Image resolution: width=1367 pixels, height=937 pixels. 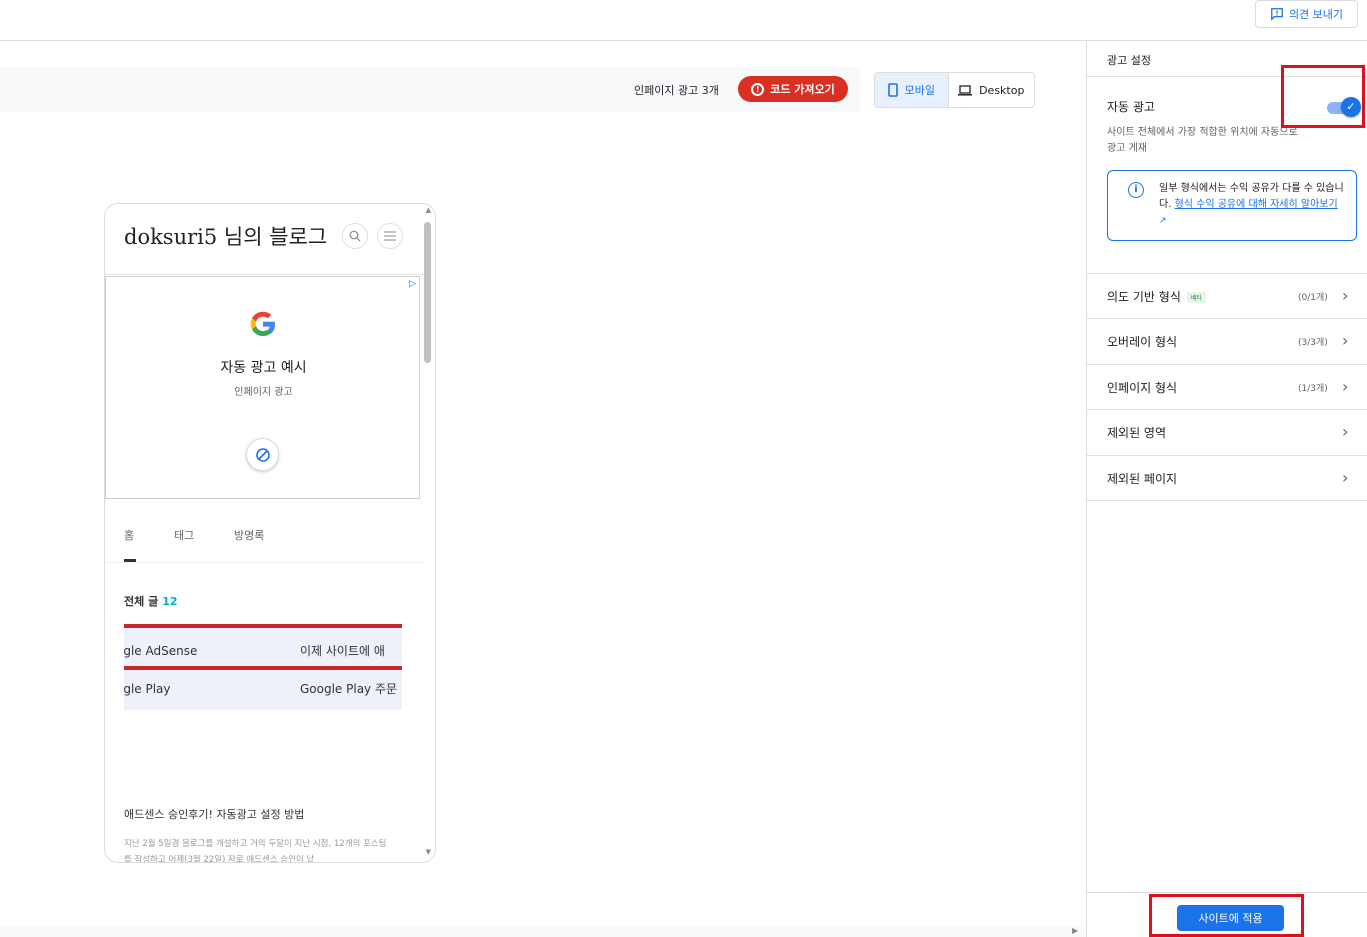 What do you see at coordinates (1075, 930) in the screenshot?
I see `scroll-right-icon: ▶` at bounding box center [1075, 930].